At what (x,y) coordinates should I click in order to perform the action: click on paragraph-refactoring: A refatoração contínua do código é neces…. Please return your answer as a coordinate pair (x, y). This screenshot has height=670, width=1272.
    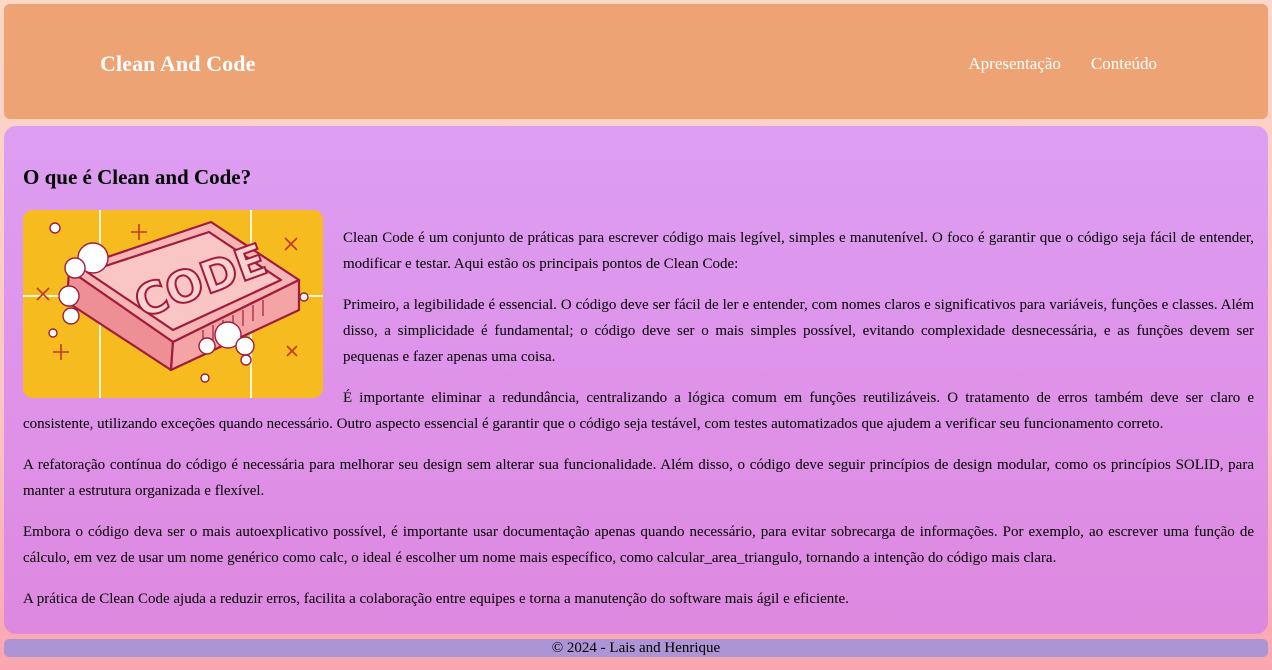
    Looking at the image, I should click on (638, 478).